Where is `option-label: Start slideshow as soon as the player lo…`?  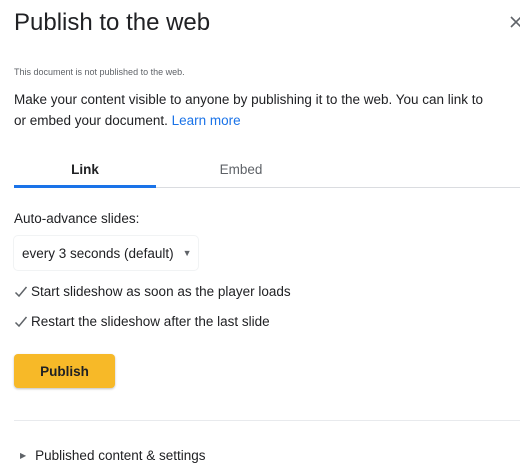 option-label: Start slideshow as soon as the player lo… is located at coordinates (161, 291).